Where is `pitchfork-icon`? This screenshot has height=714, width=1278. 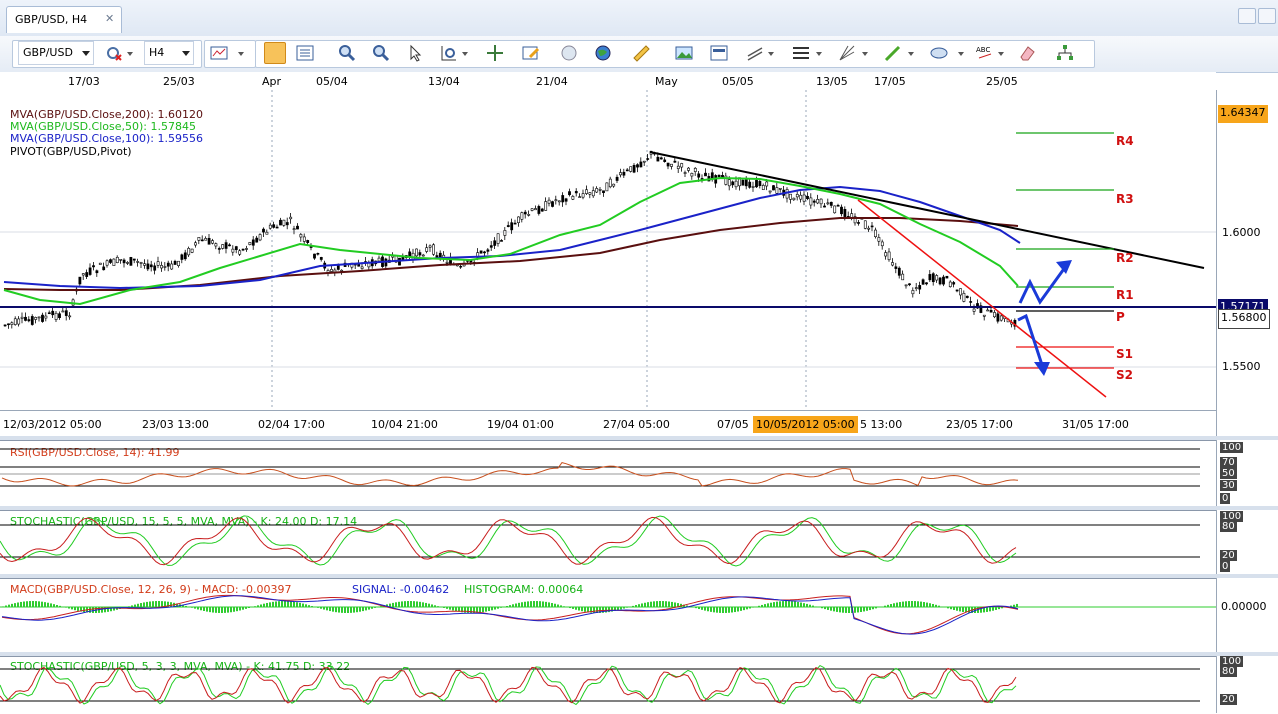
pitchfork-icon is located at coordinates (847, 53).